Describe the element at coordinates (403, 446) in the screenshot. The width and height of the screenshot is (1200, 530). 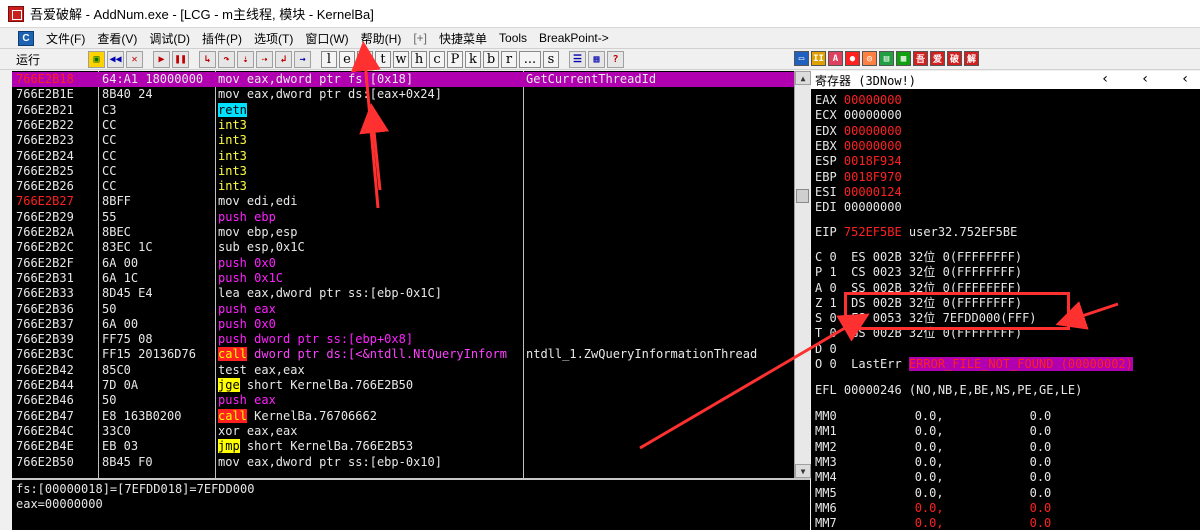
I see `disasm-row: 766E2B4E EB 03 jmp short KernelBa.766E2B53` at that location.